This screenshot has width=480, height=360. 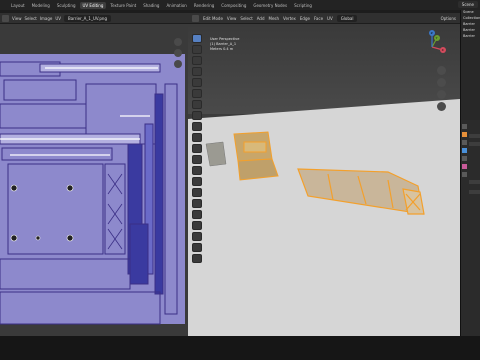 What do you see at coordinates (93, 5) in the screenshot?
I see `tab-uv-editing: UV Editing` at bounding box center [93, 5].